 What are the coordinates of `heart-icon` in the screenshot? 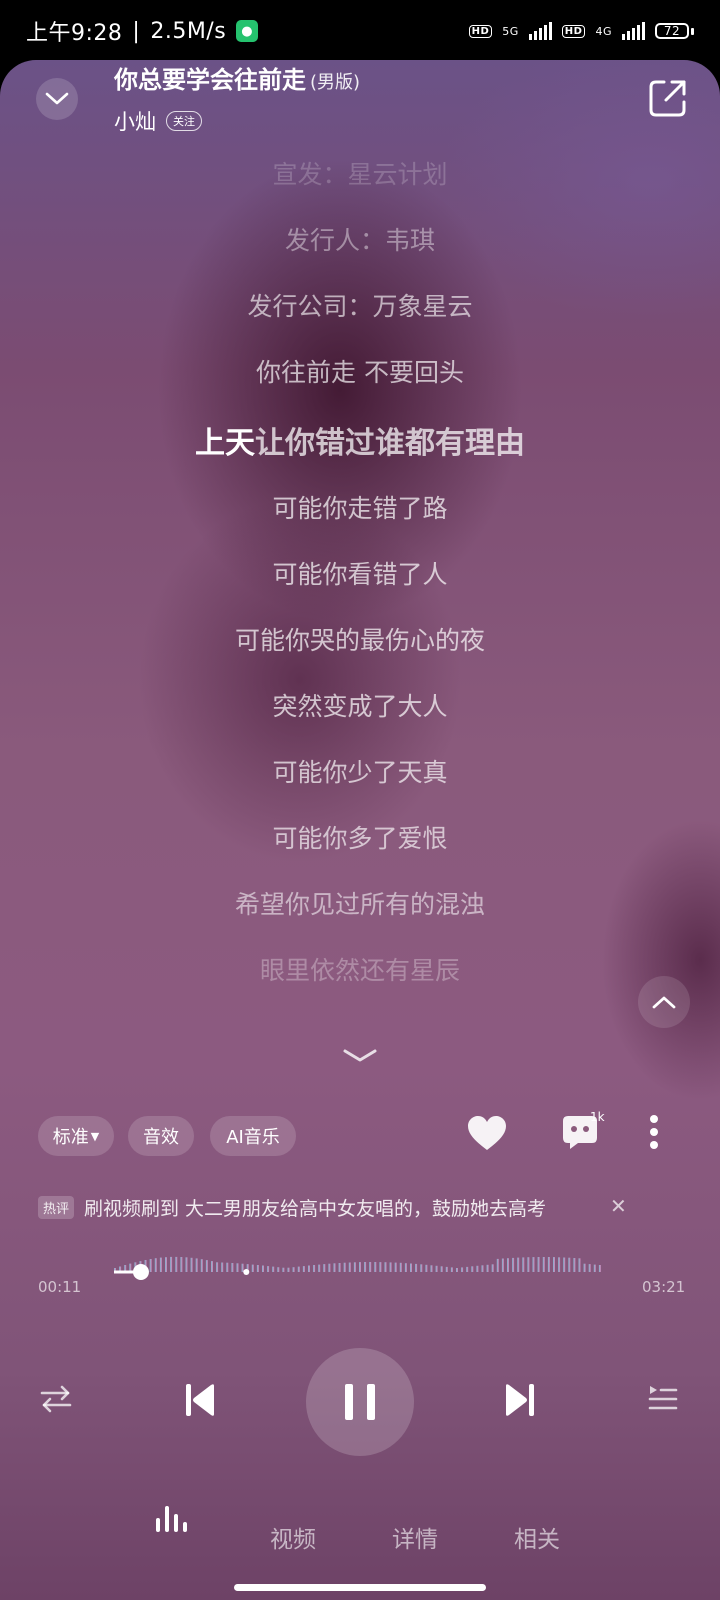 It's located at (487, 1133).